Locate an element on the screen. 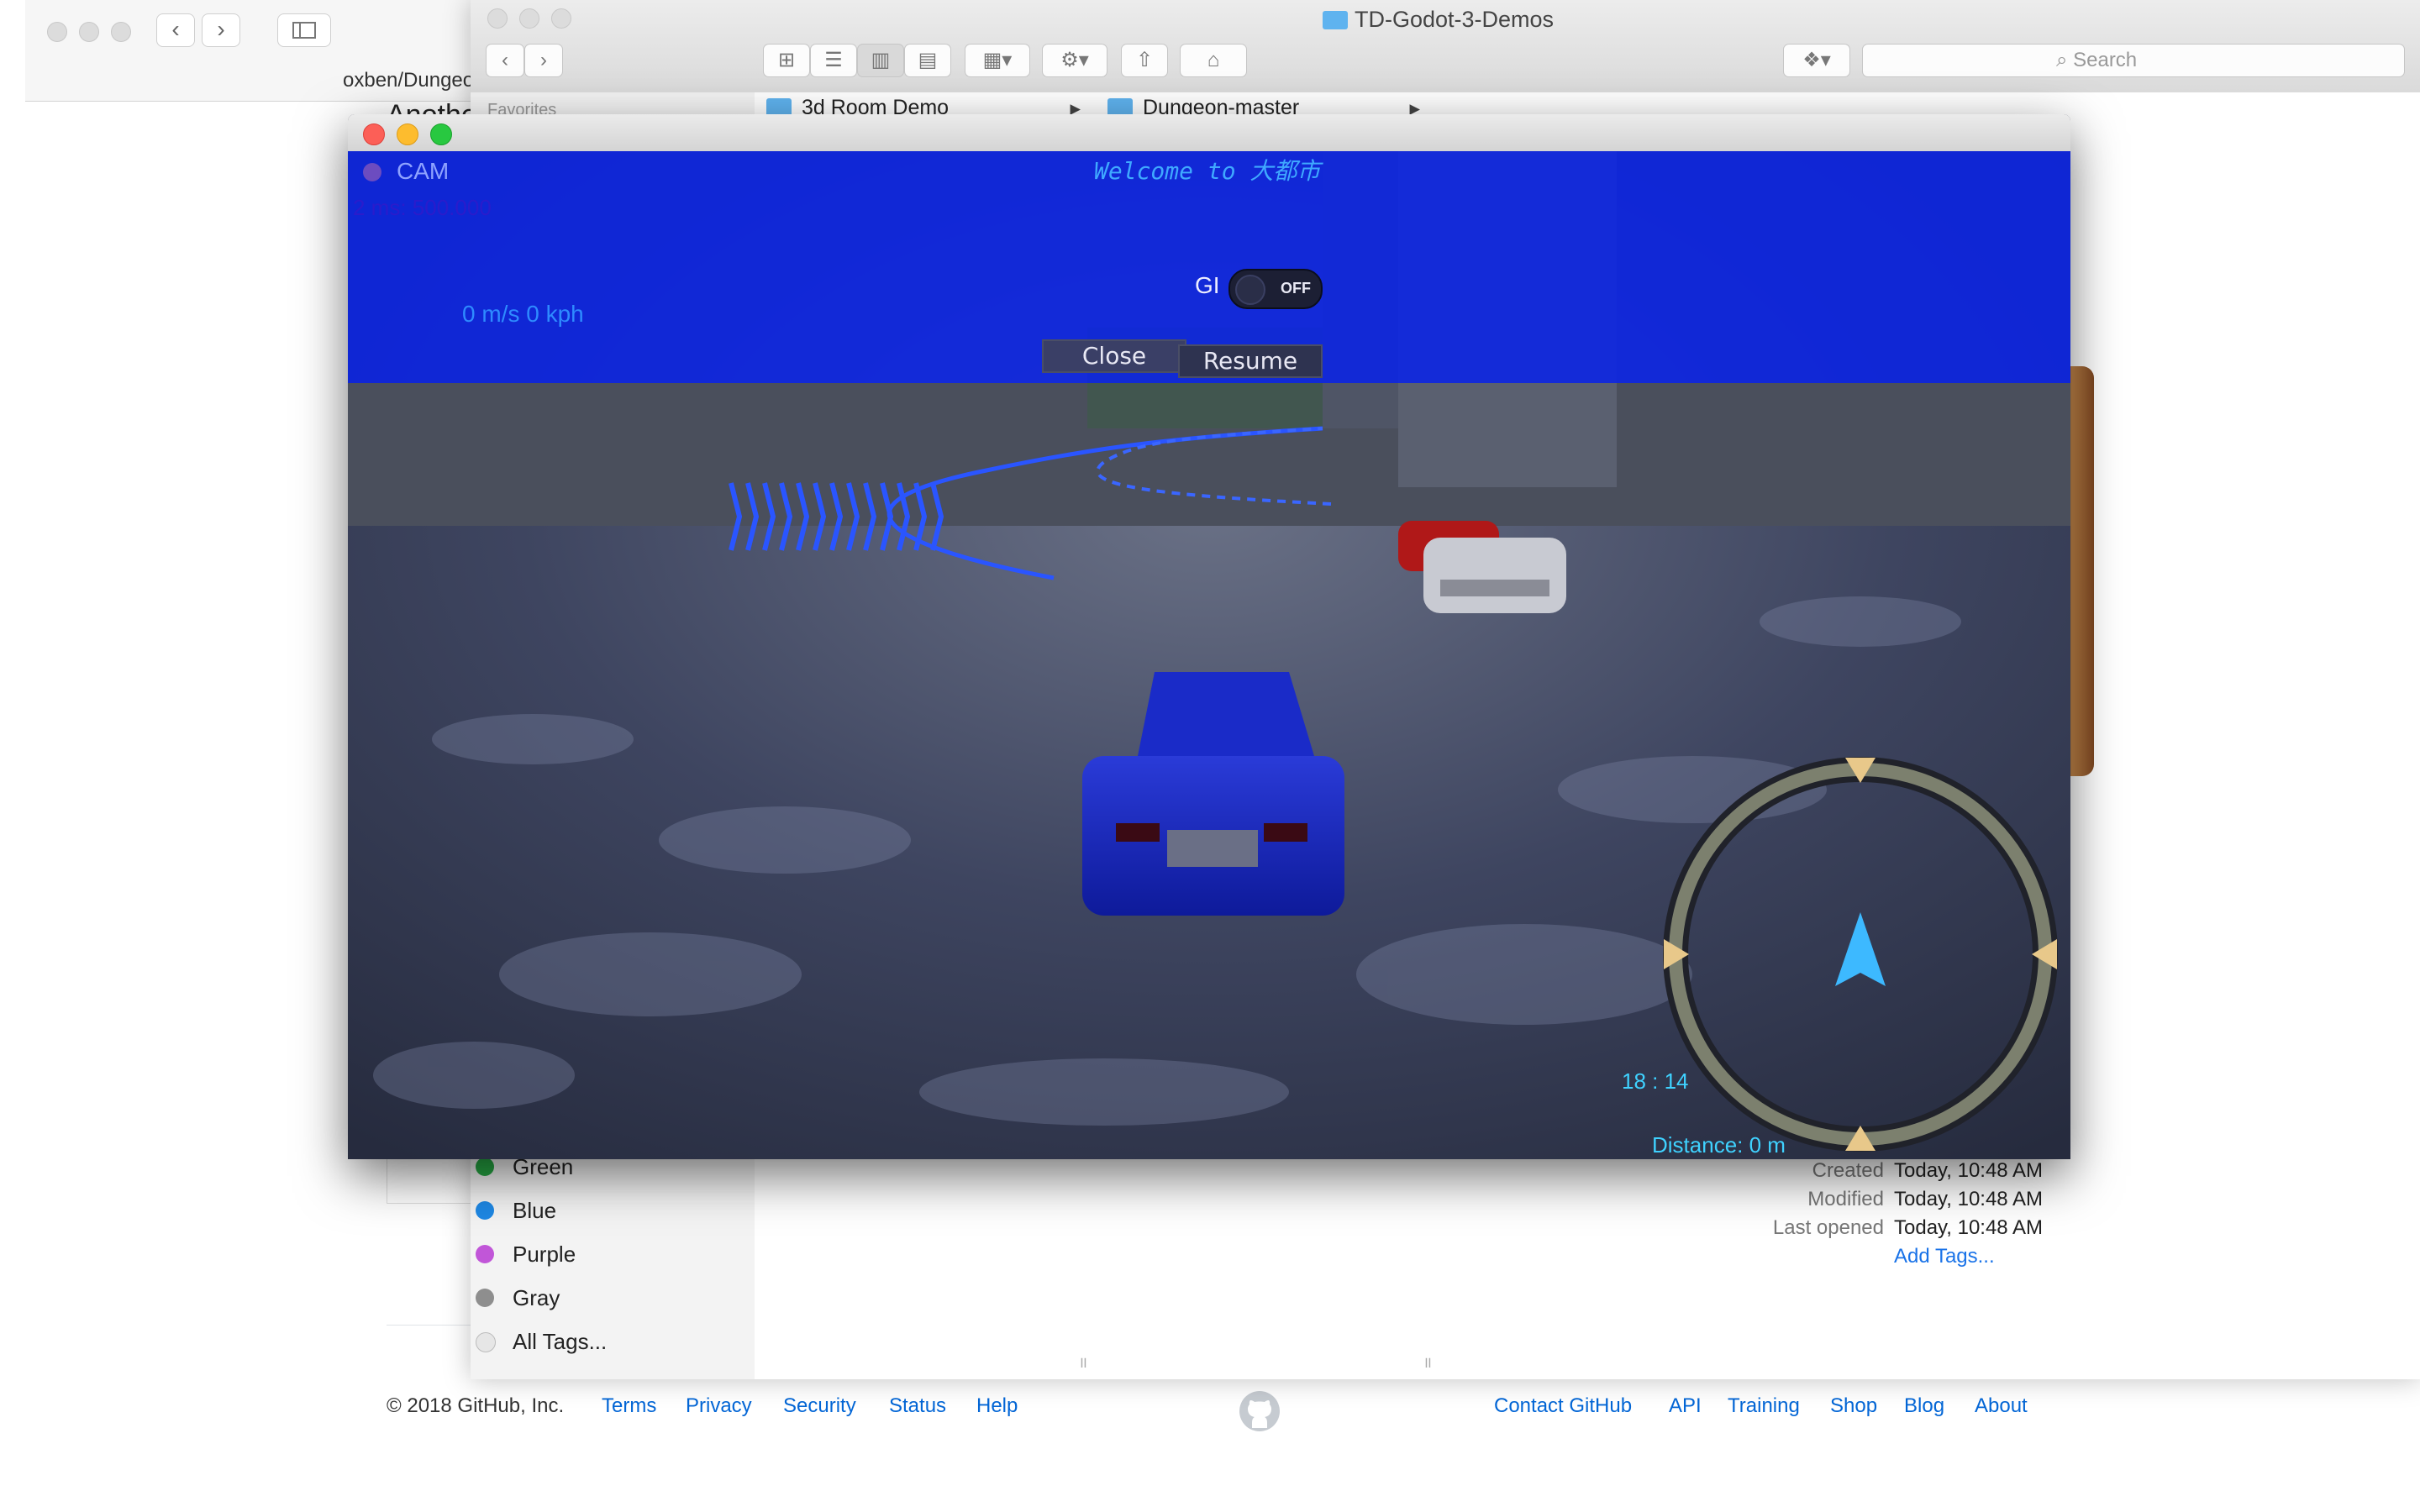 The image size is (2420, 1512). distance-readout: Distance: 0 m is located at coordinates (1719, 1145).